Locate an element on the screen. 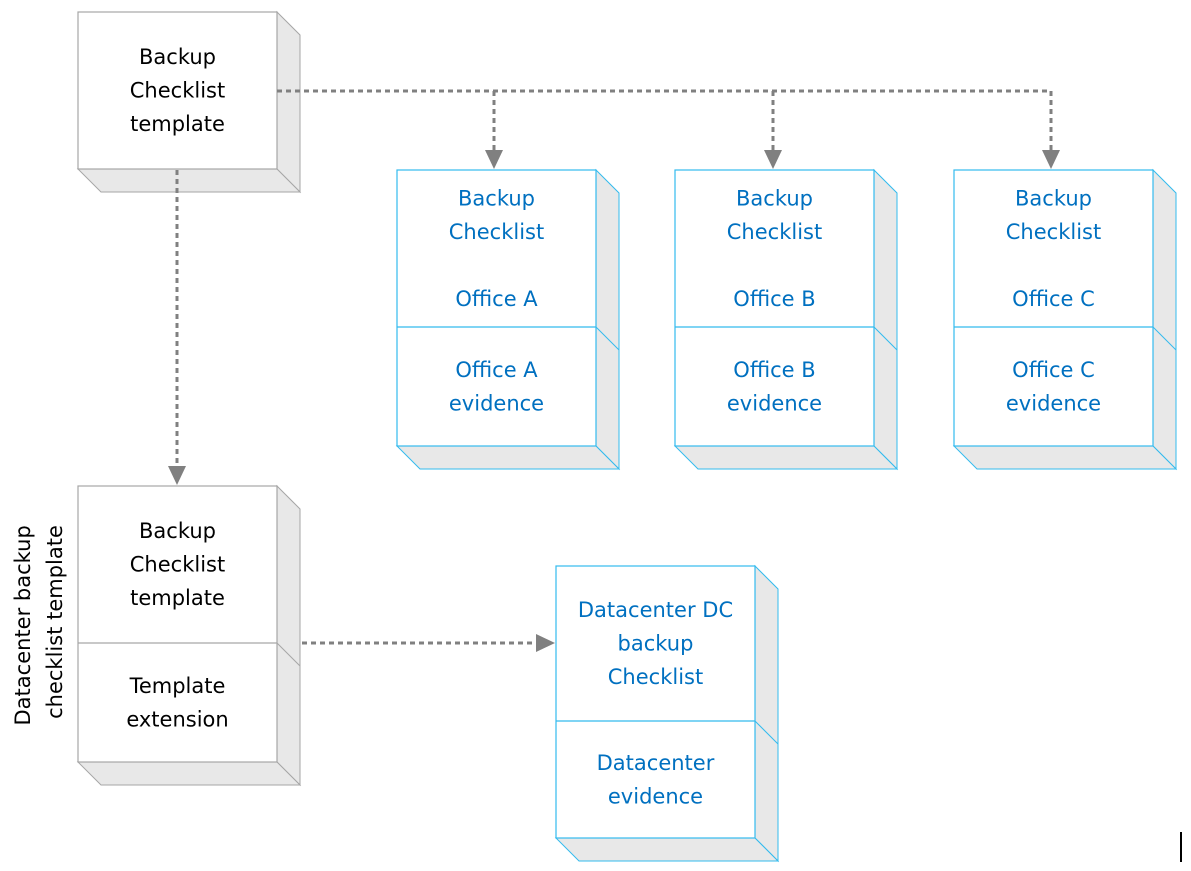 This screenshot has height=871, width=1191. dc-template-side-label: Datacenter backup checklist template is located at coordinates (39, 622).